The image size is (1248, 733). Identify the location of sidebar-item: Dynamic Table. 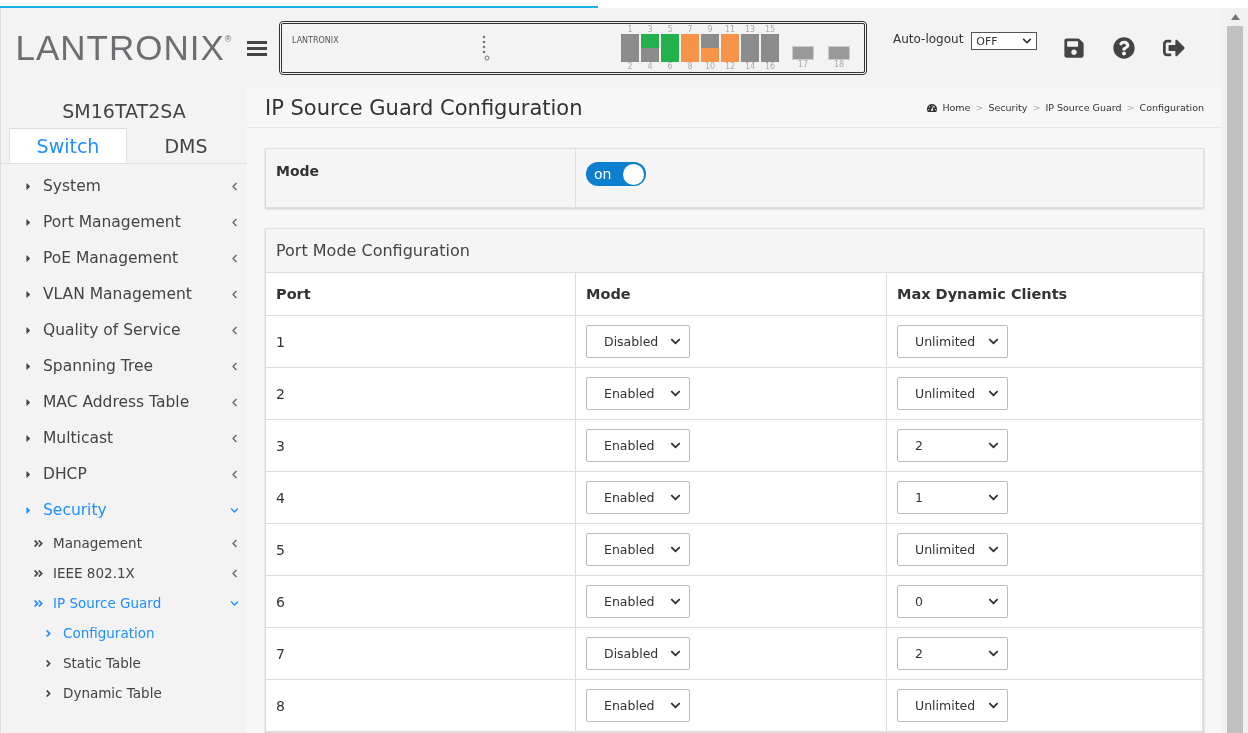
(124, 693).